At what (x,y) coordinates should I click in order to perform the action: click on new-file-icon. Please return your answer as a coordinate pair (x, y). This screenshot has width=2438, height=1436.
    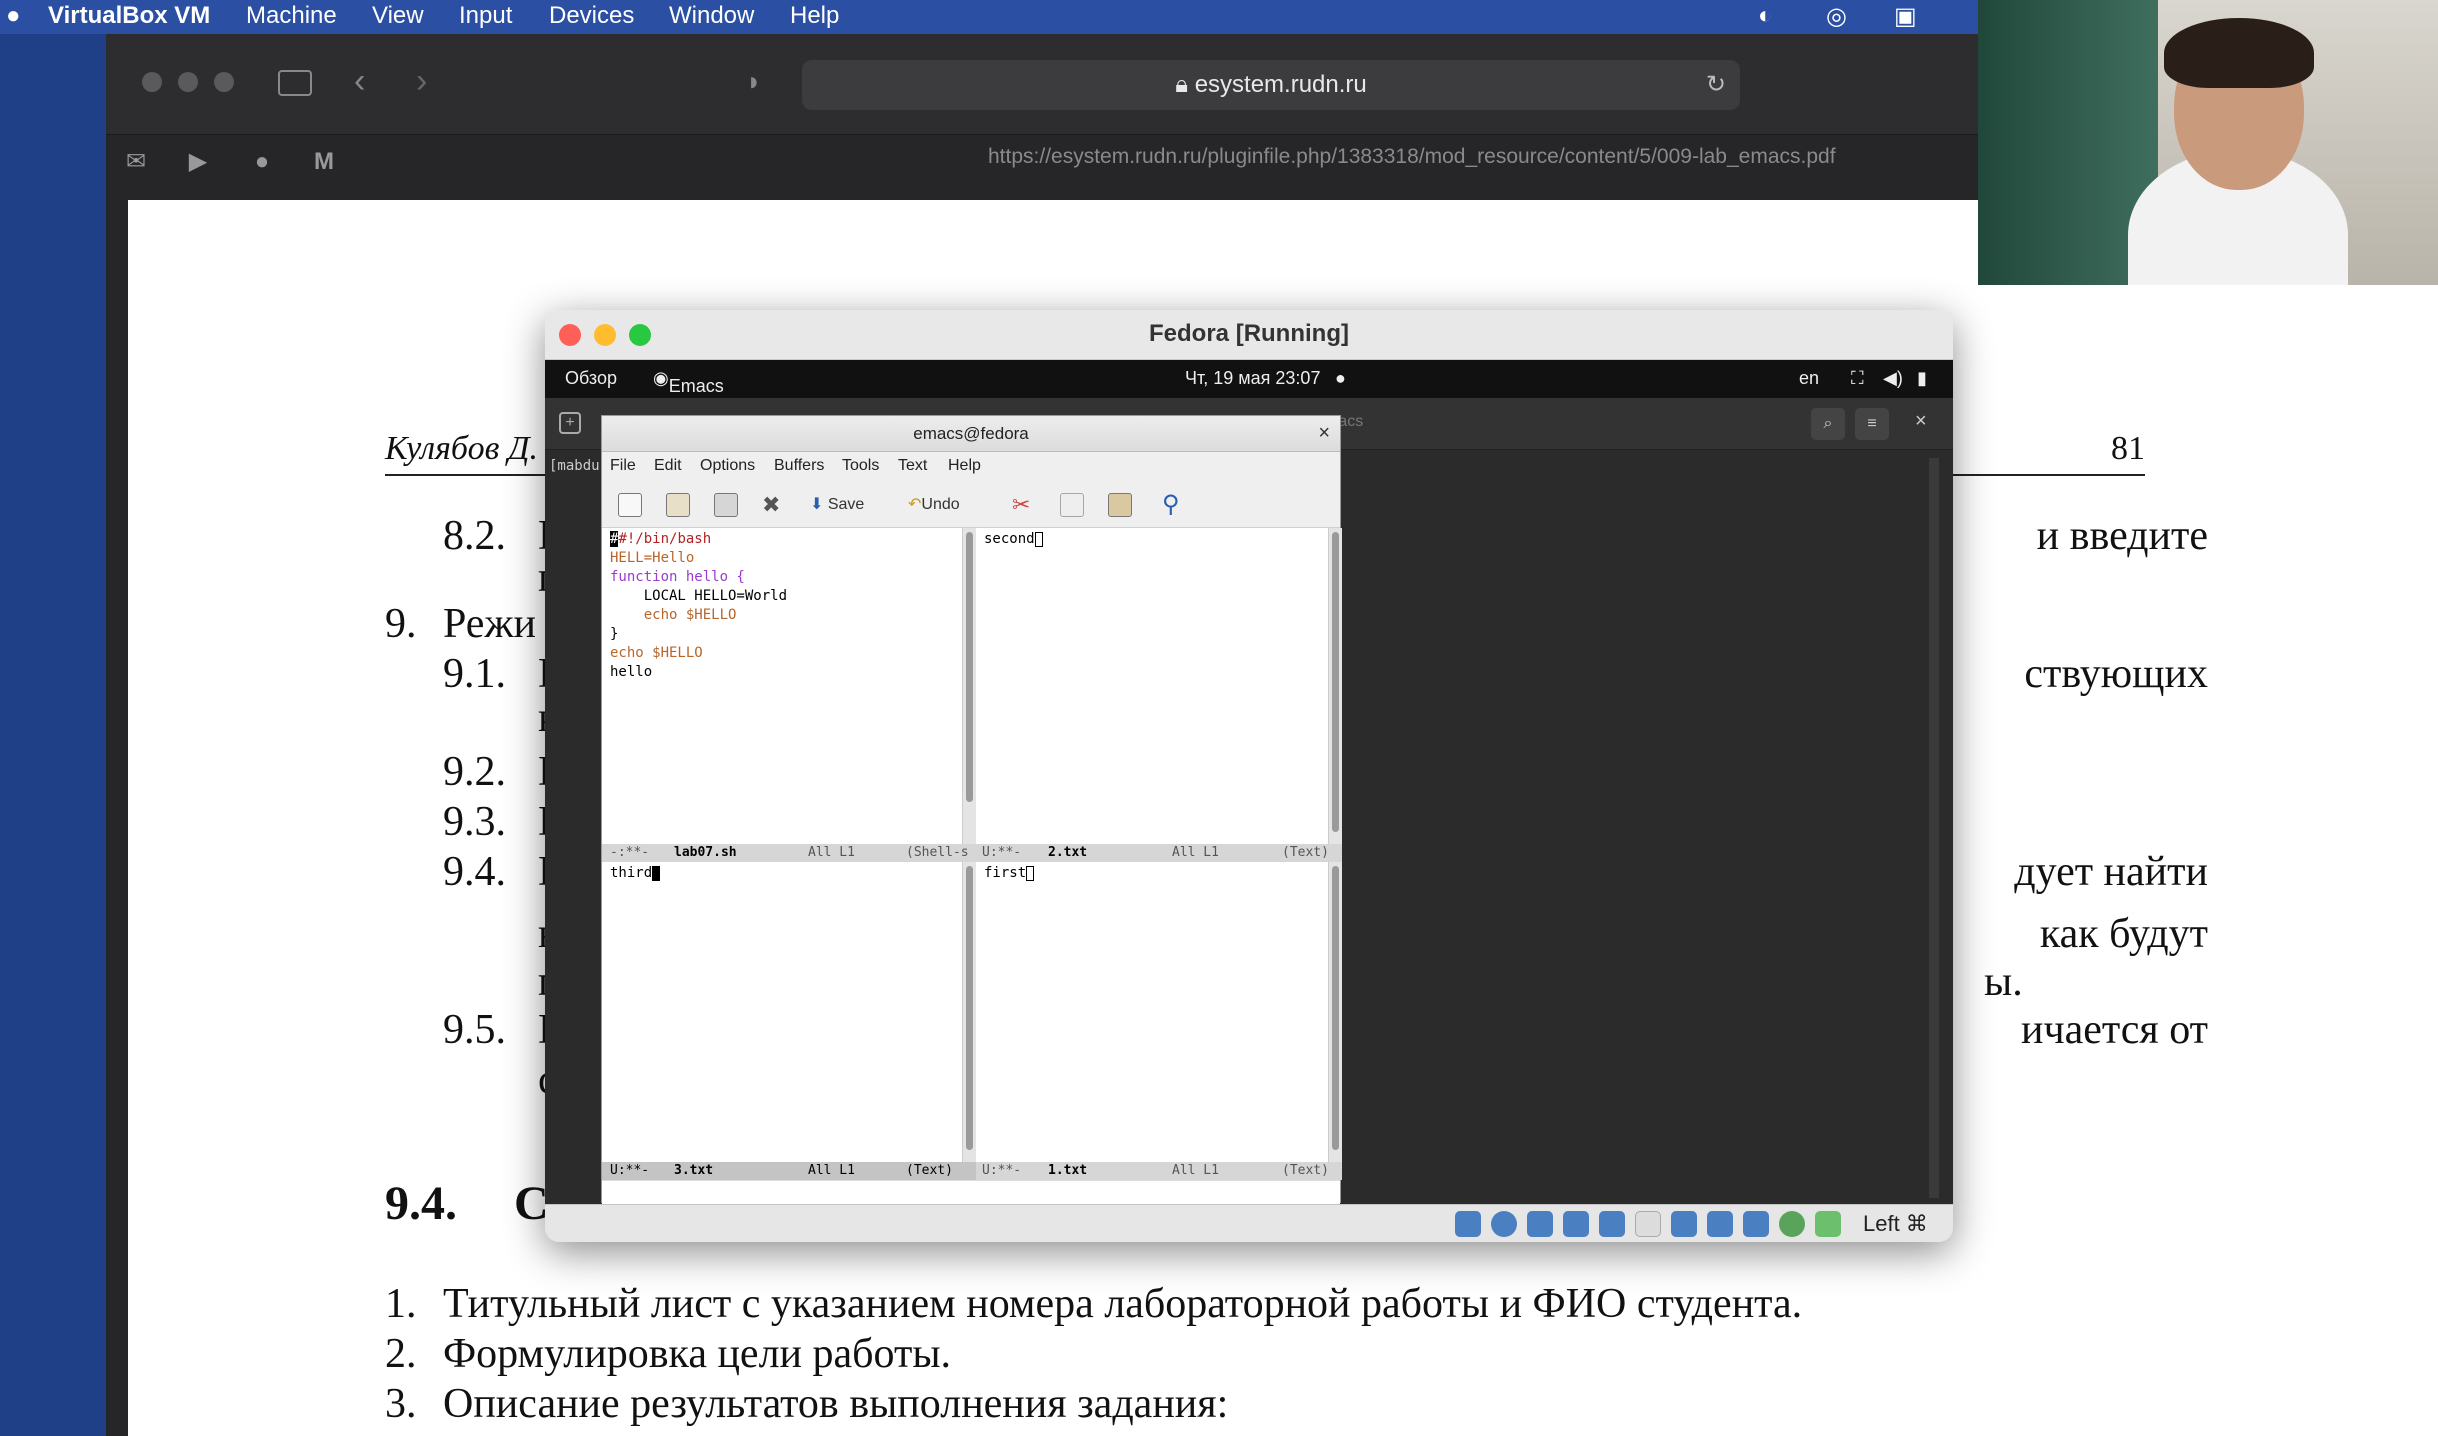
    Looking at the image, I should click on (630, 505).